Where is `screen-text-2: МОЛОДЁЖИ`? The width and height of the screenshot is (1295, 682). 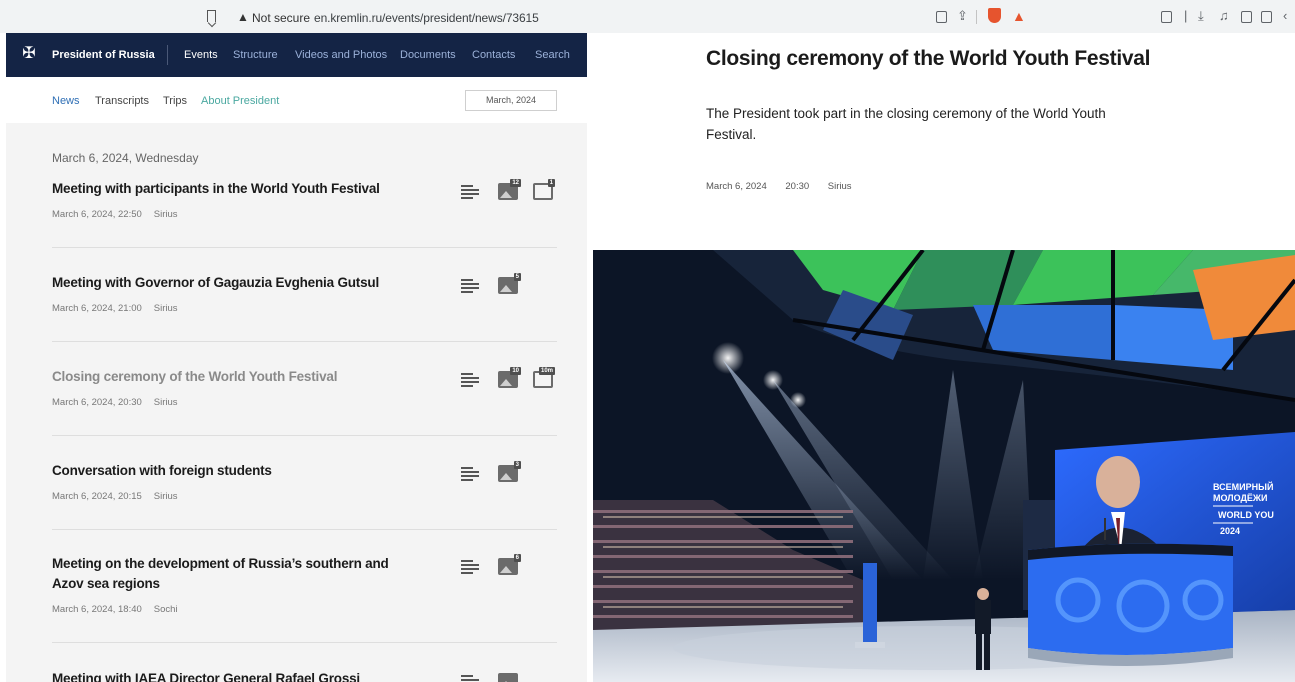 screen-text-2: МОЛОДЁЖИ is located at coordinates (1240, 498).